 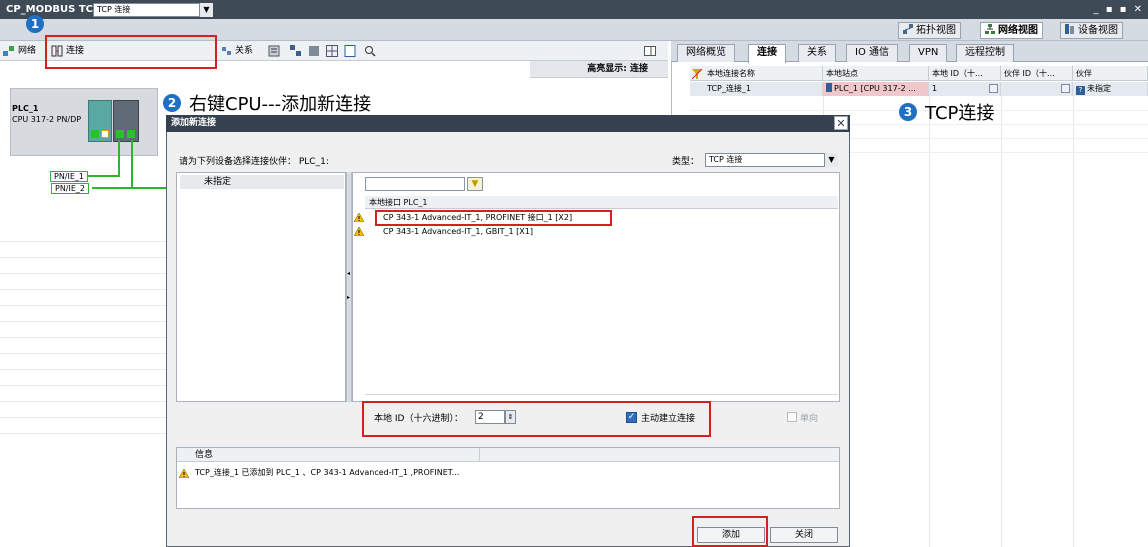 I want to click on cell-partner: ? 未指定, so click(x=1110, y=89).